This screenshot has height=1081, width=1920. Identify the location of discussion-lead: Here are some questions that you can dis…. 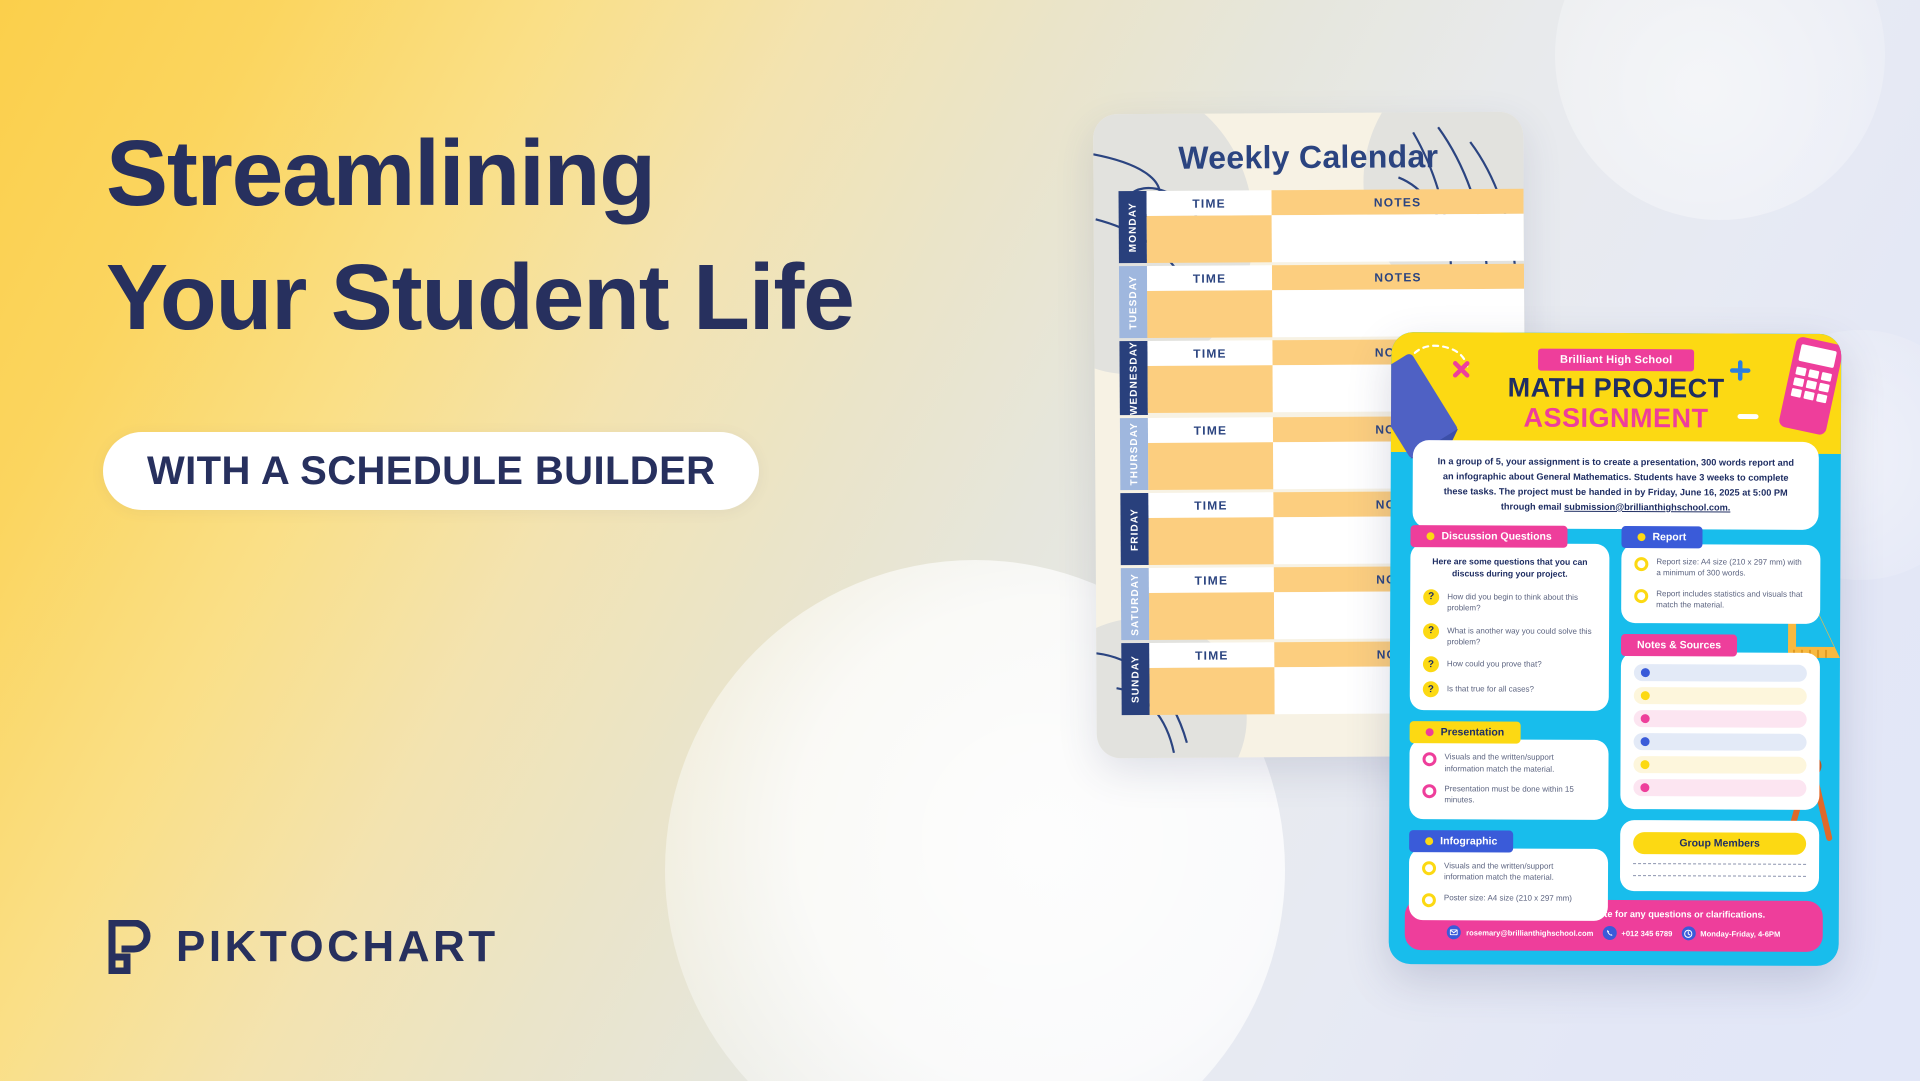
(1510, 568).